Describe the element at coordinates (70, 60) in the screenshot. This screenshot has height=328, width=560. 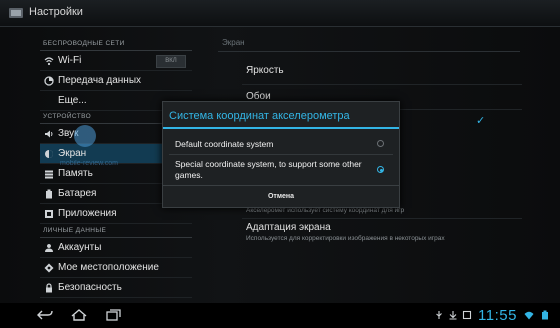
I see `sidebar-item-label: Wi-Fi` at that location.